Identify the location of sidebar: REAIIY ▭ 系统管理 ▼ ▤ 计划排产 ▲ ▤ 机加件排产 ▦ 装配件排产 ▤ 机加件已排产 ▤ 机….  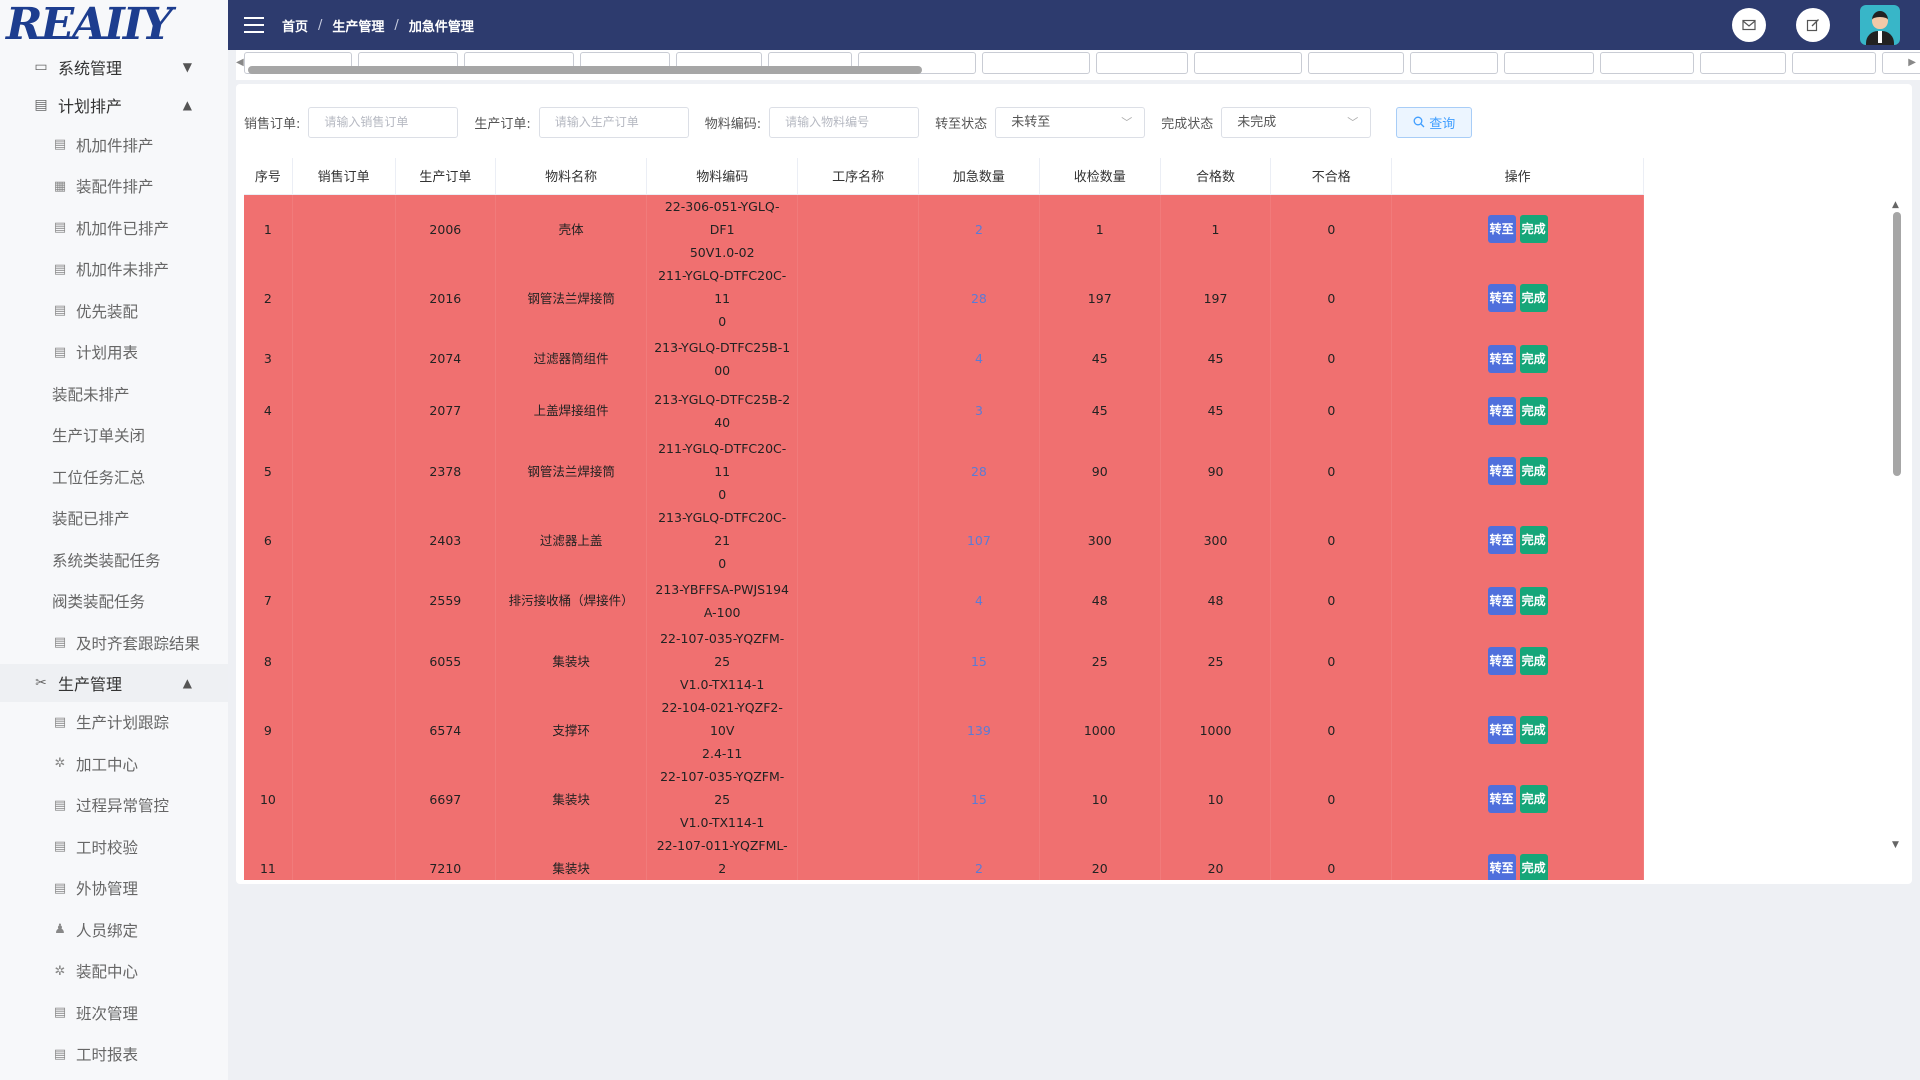
(114, 540).